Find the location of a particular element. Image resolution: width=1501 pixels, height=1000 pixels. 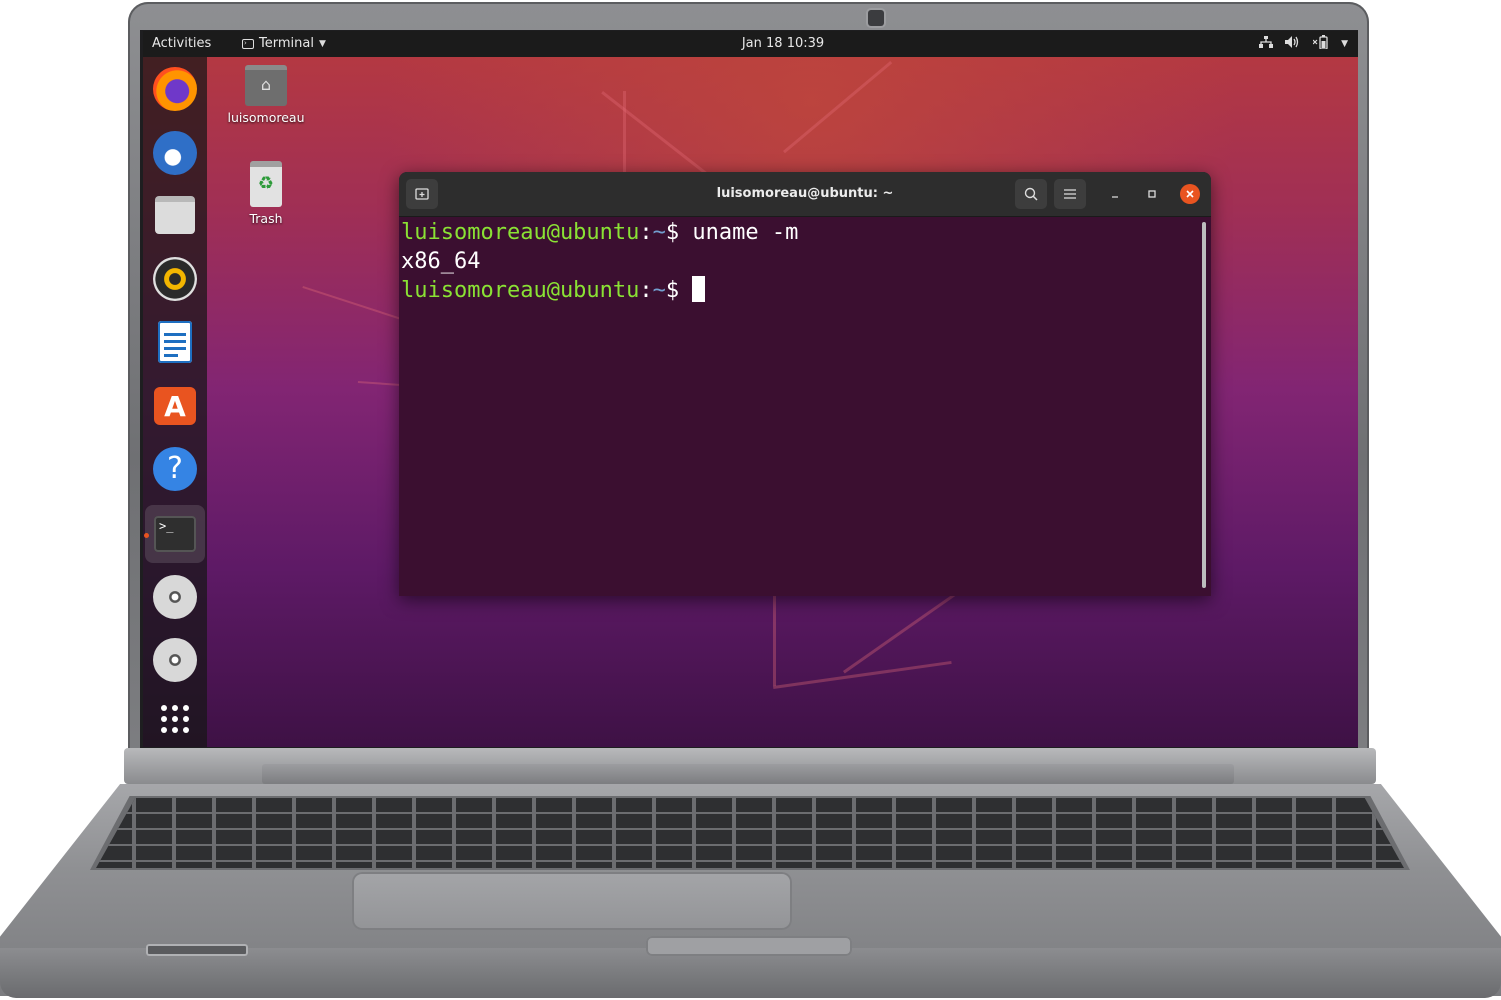

dock-item-software: A is located at coordinates (175, 406).